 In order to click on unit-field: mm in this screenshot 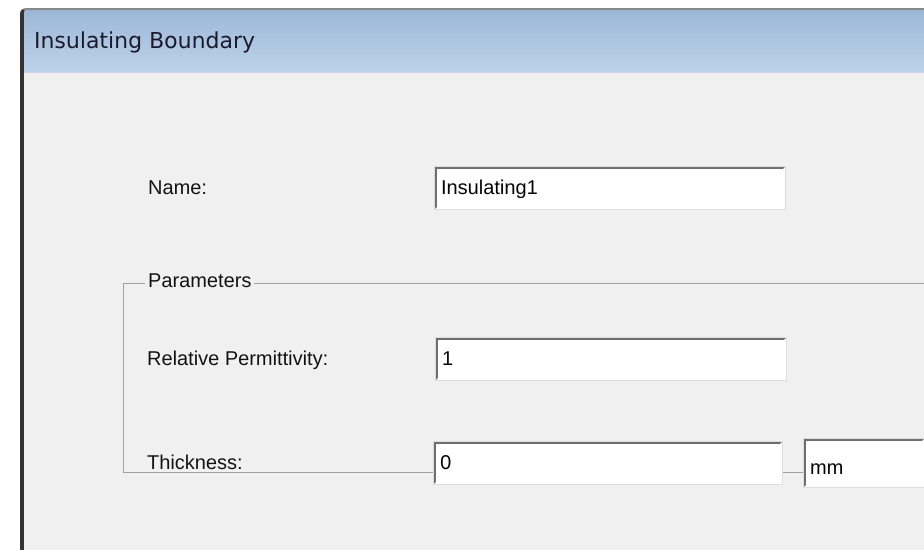, I will do `click(864, 463)`.